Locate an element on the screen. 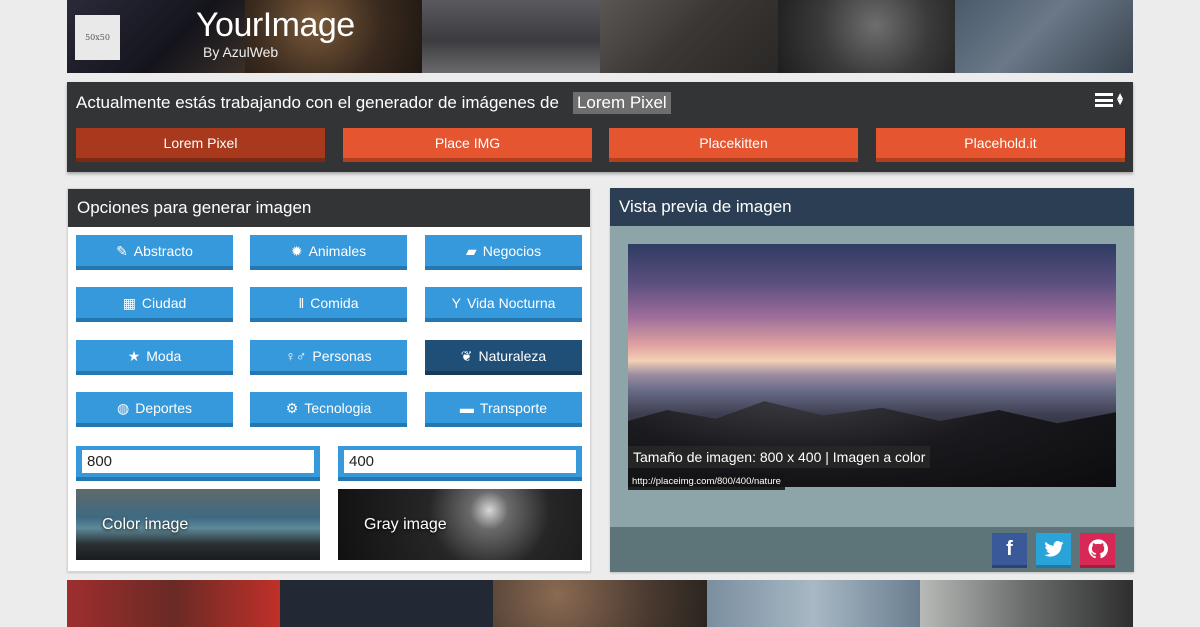  gray-image-button: Gray image is located at coordinates (460, 524).